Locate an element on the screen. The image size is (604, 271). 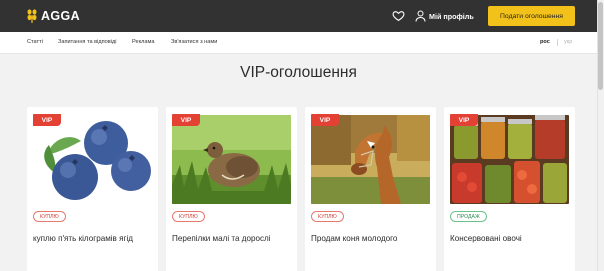
listing-title: куплю п'ять кілограмів ягід is located at coordinates (94, 238).